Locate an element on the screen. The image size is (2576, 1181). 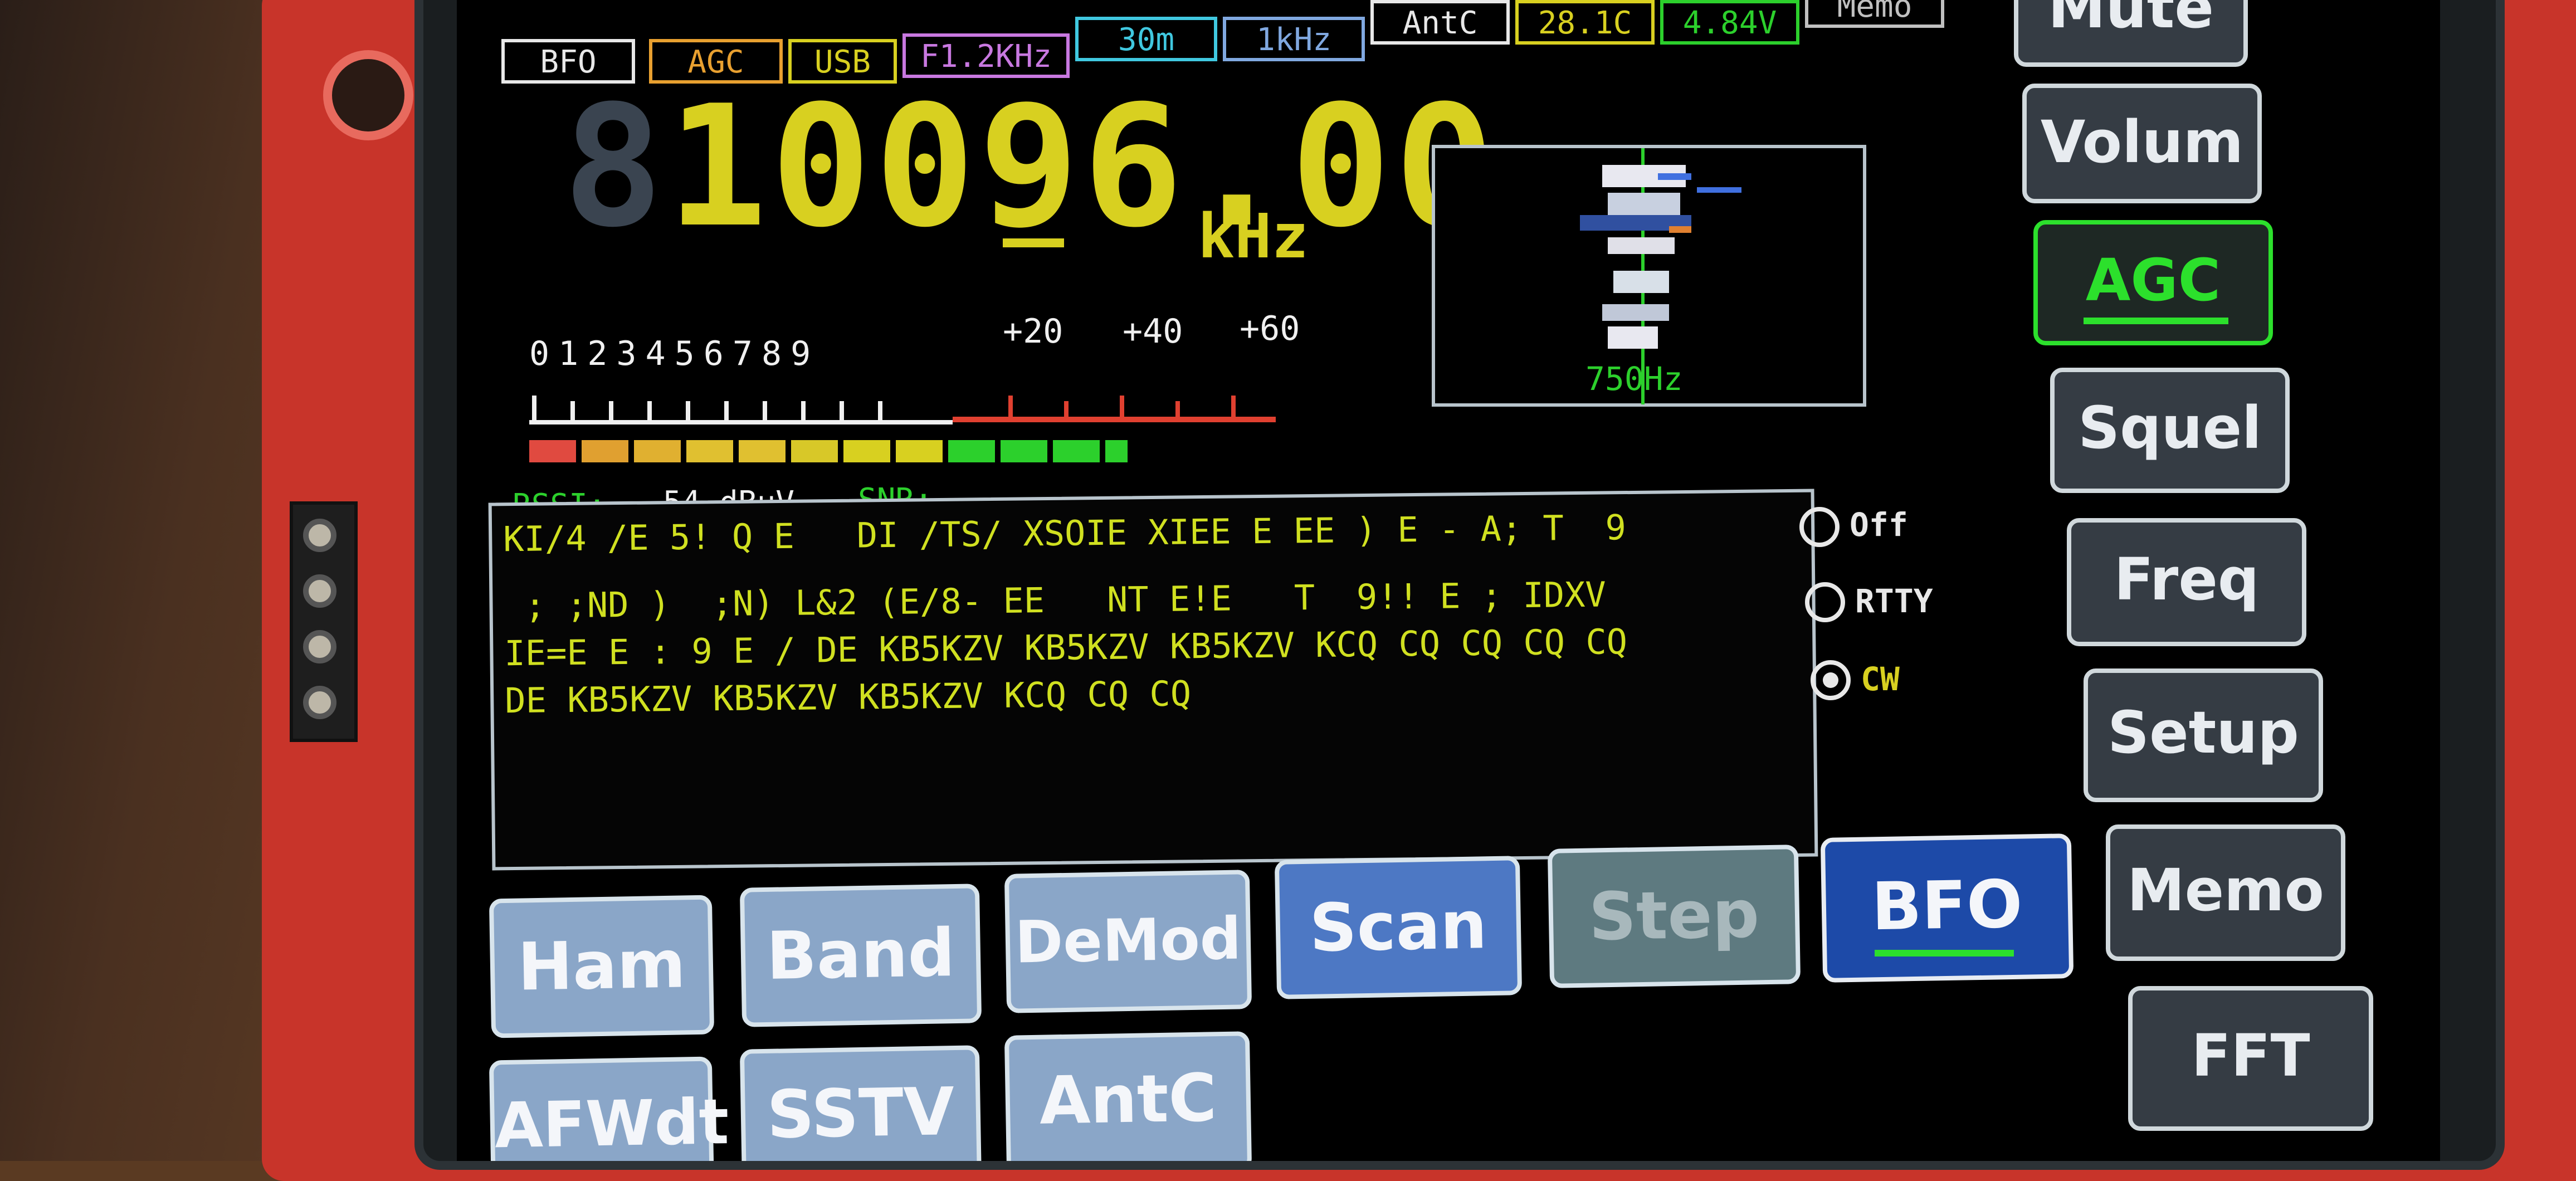
smeter-scale-labels: 0123456789 is located at coordinates (674, 353).